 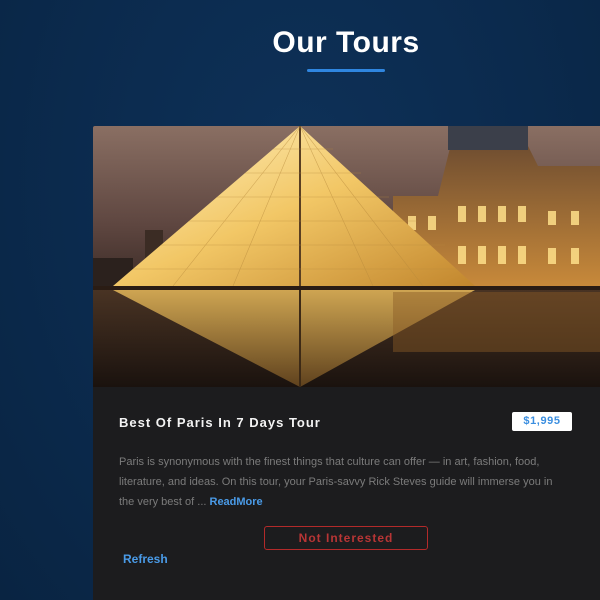 What do you see at coordinates (346, 538) in the screenshot?
I see `not-interested-button: Not Interested` at bounding box center [346, 538].